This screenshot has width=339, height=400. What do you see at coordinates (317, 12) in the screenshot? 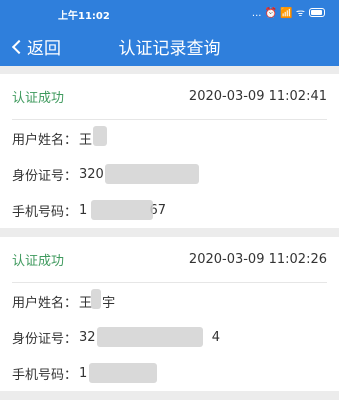
I see `battery-icon` at bounding box center [317, 12].